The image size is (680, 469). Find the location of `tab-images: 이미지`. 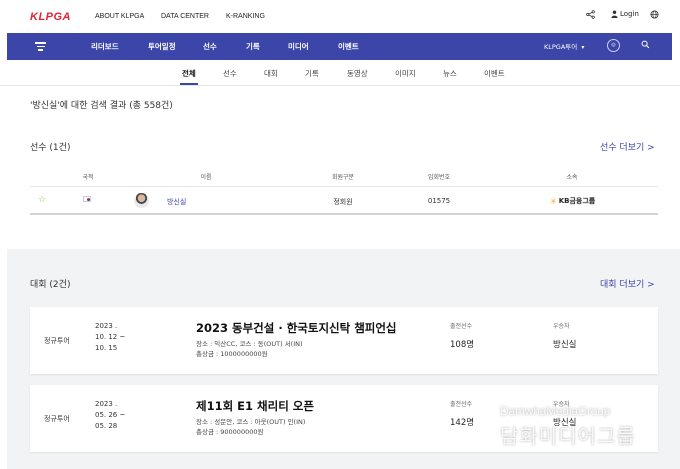

tab-images: 이미지 is located at coordinates (405, 73).